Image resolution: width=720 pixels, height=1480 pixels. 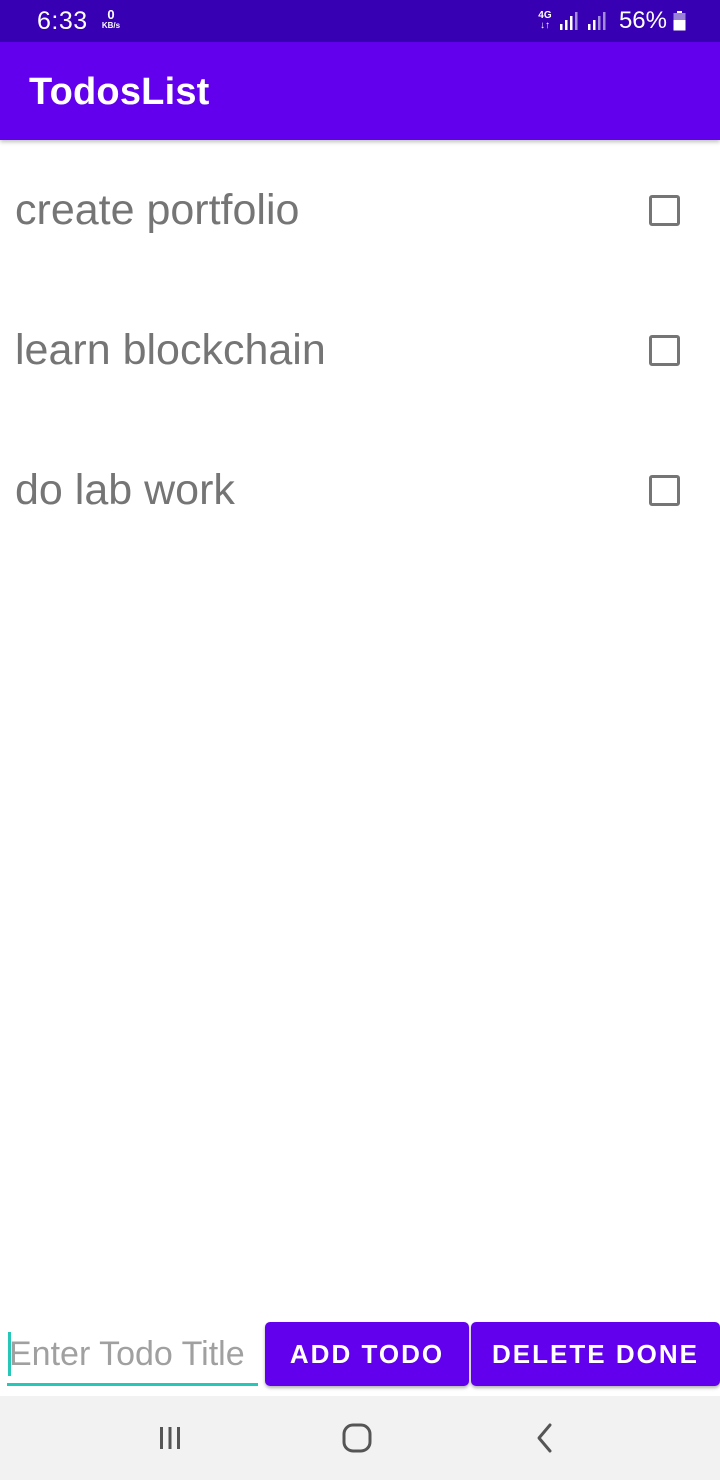 I want to click on system-nav-bar, so click(x=360, y=1438).